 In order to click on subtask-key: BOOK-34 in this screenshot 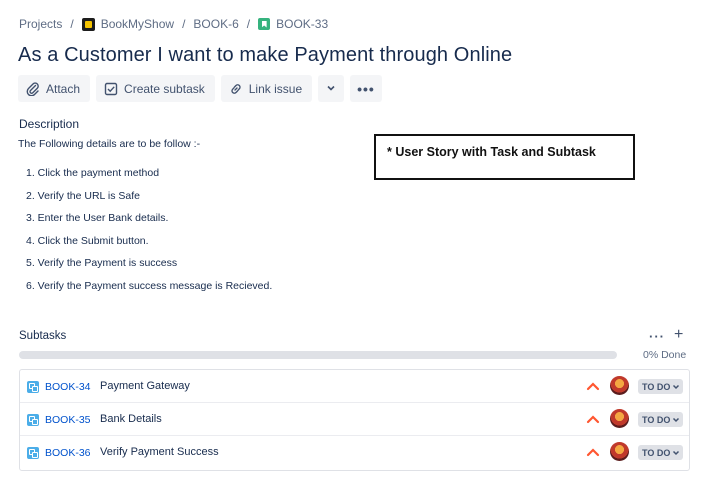, I will do `click(68, 387)`.